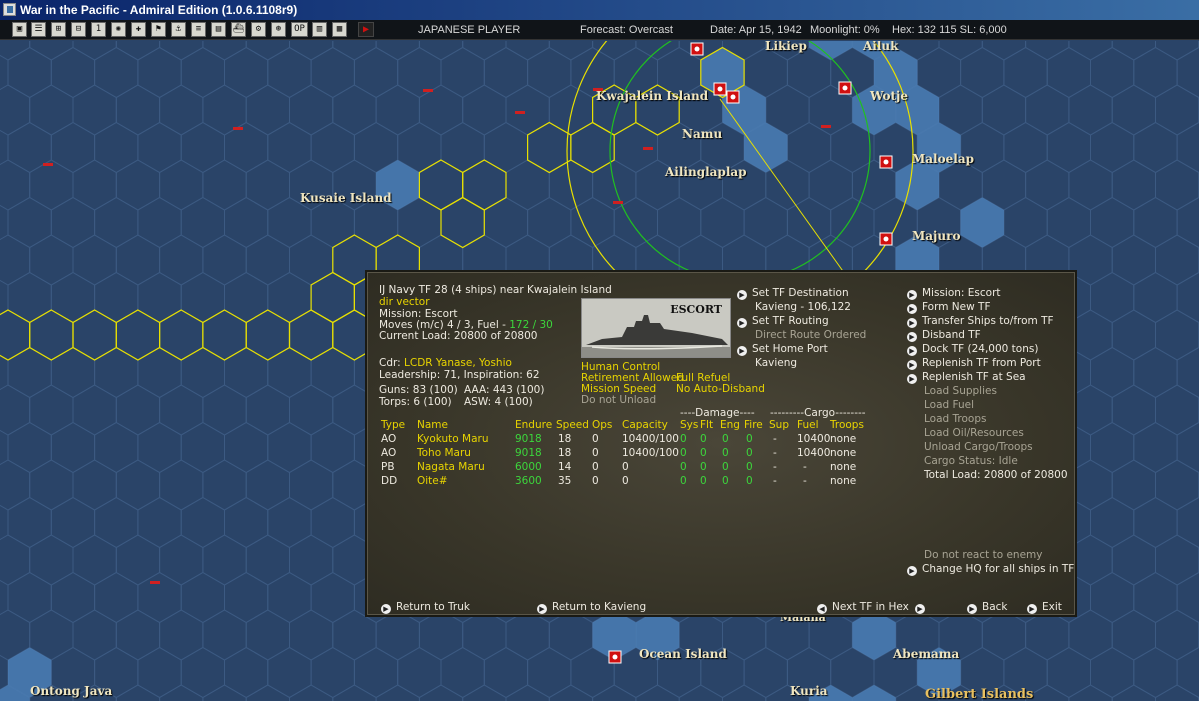 The image size is (1199, 701). Describe the element at coordinates (749, 481) in the screenshot. I see `ship-fire: 0` at that location.